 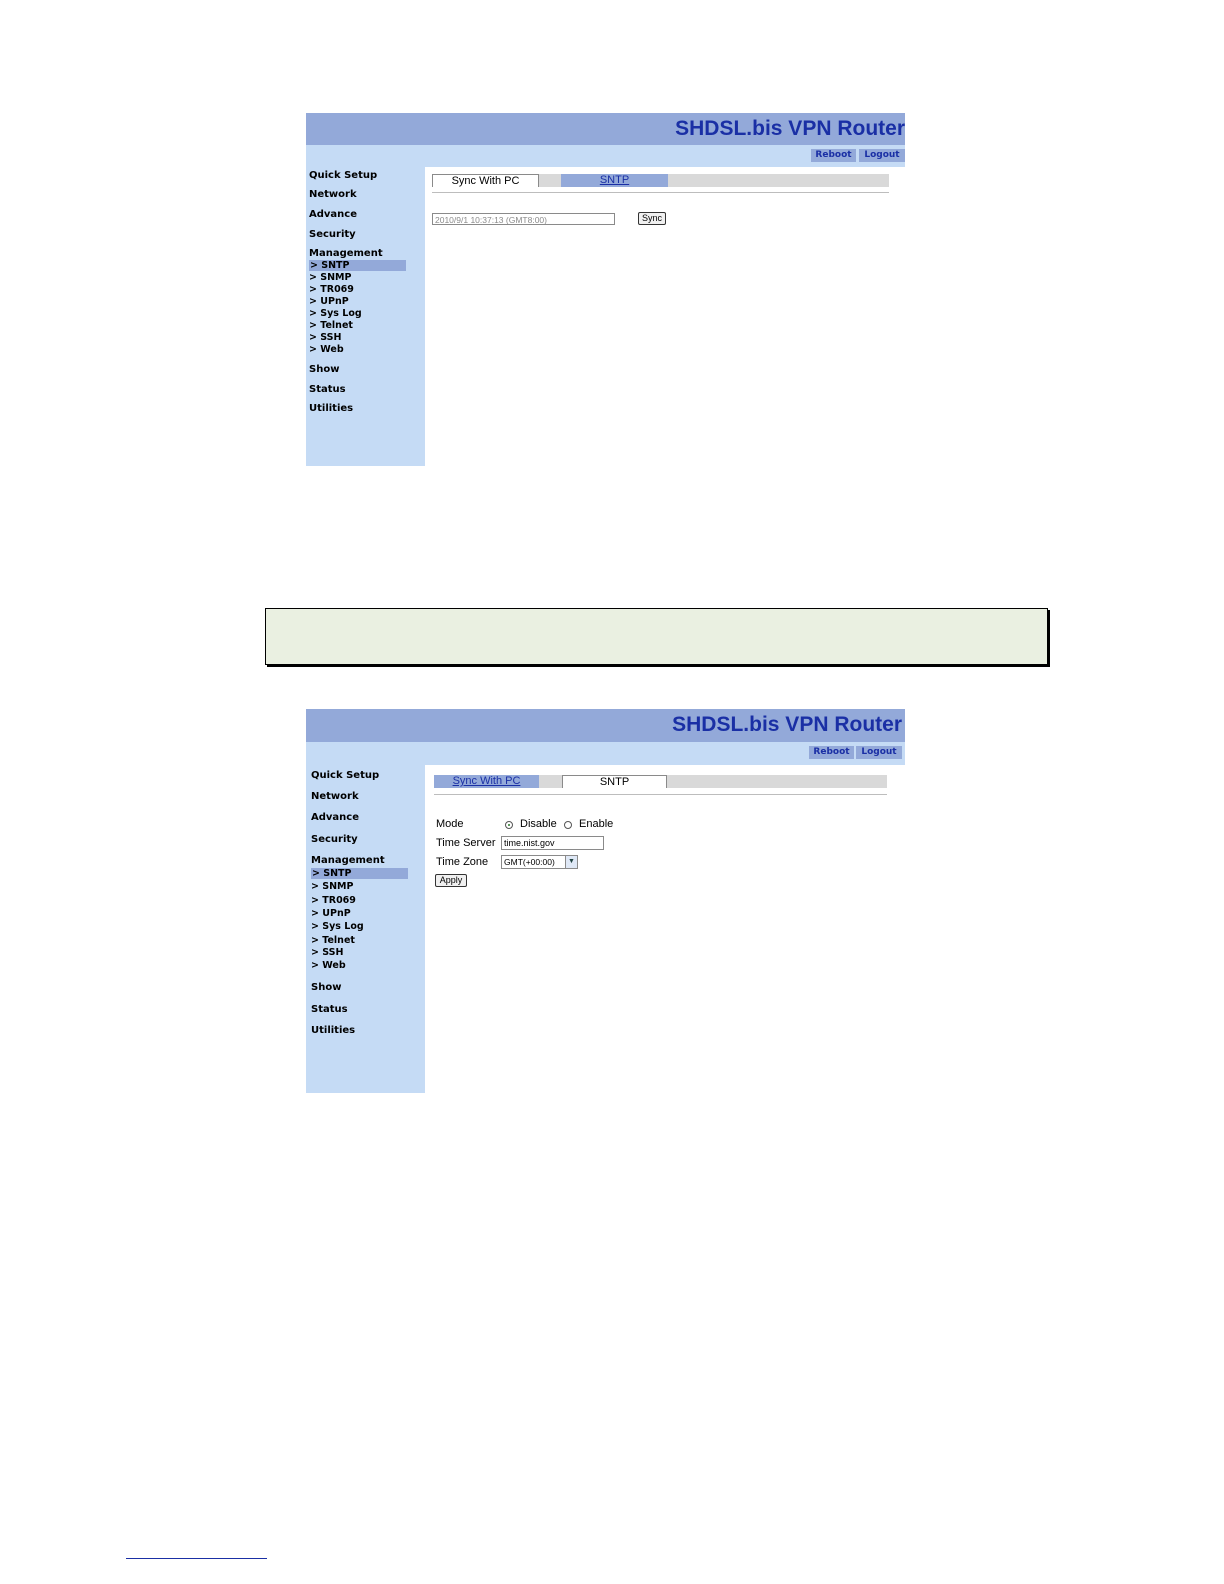 What do you see at coordinates (466, 843) in the screenshot?
I see `time-server-label: Time Server` at bounding box center [466, 843].